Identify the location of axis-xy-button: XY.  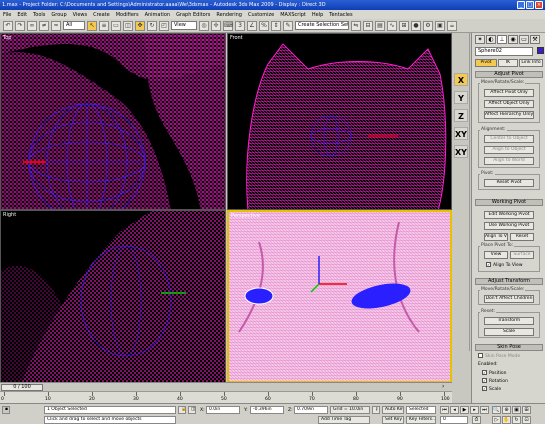
(461, 133).